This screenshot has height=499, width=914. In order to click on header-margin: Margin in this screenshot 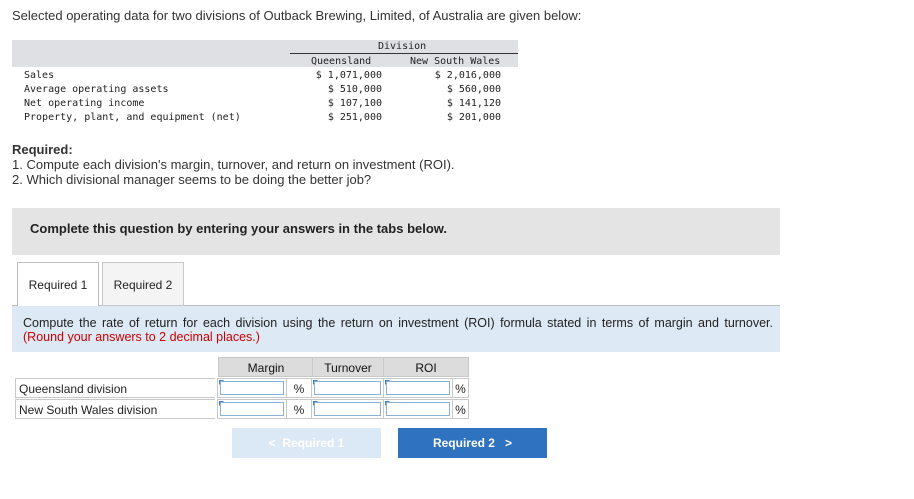, I will do `click(266, 367)`.